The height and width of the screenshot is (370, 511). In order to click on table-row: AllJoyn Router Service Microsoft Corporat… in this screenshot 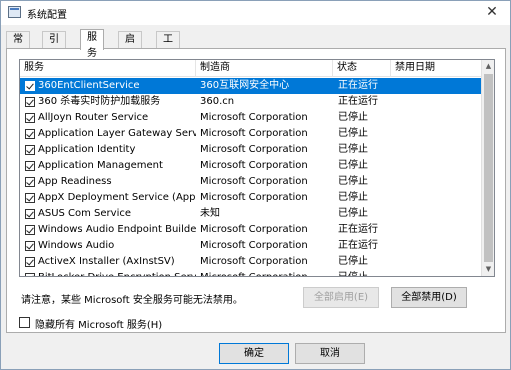, I will do `click(251, 118)`.